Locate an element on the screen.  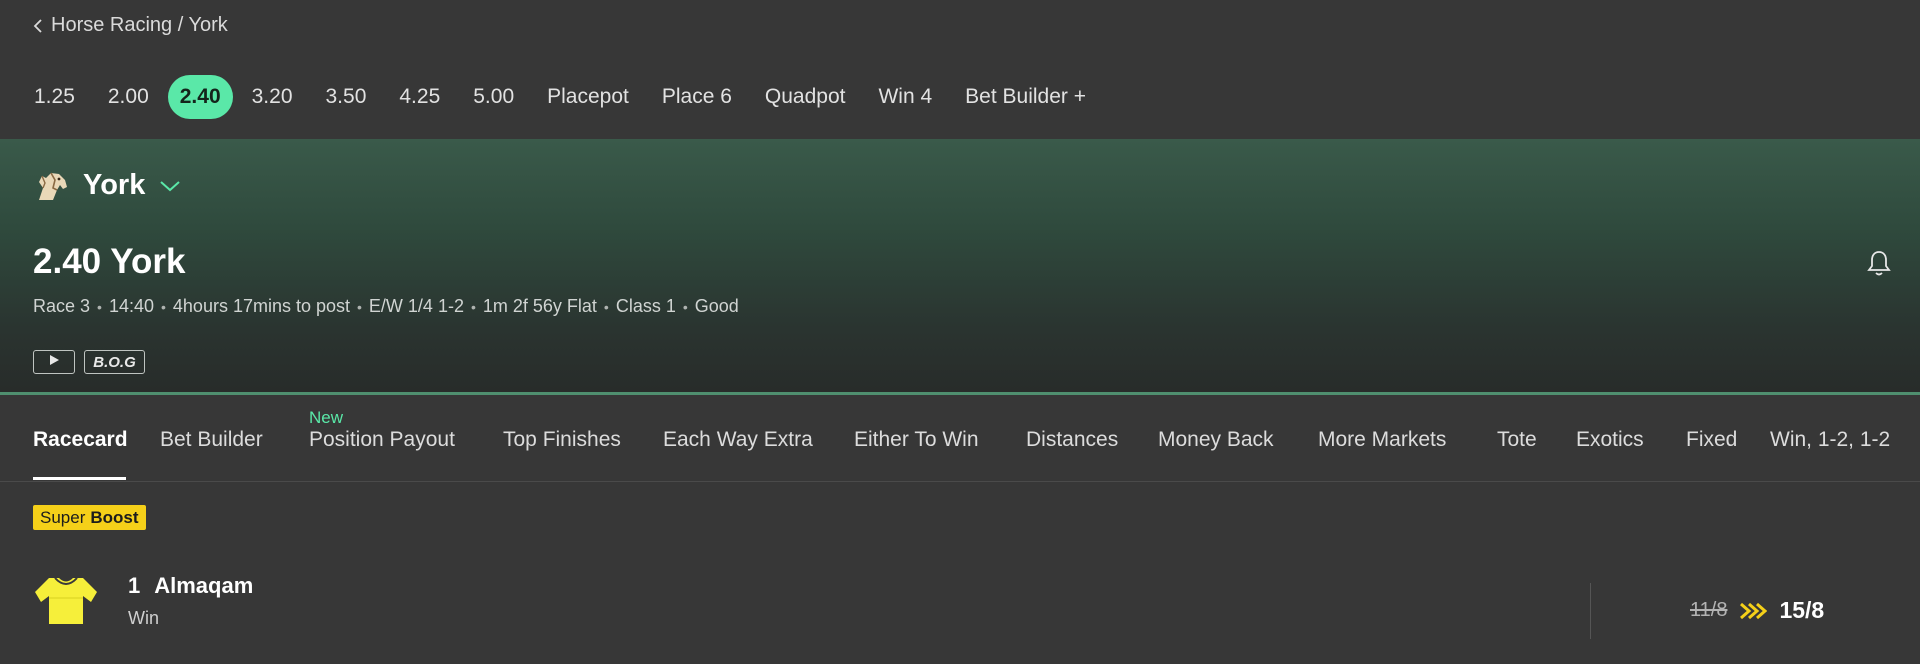
horse-head-icon is located at coordinates (51, 186).